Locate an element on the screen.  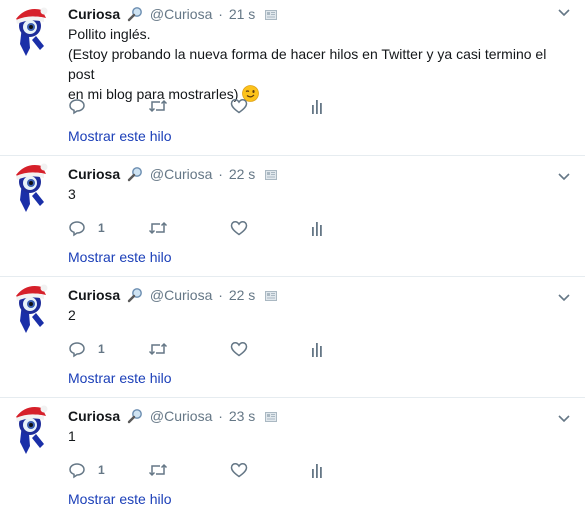
tweet-text-line: 2 is located at coordinates (72, 315).